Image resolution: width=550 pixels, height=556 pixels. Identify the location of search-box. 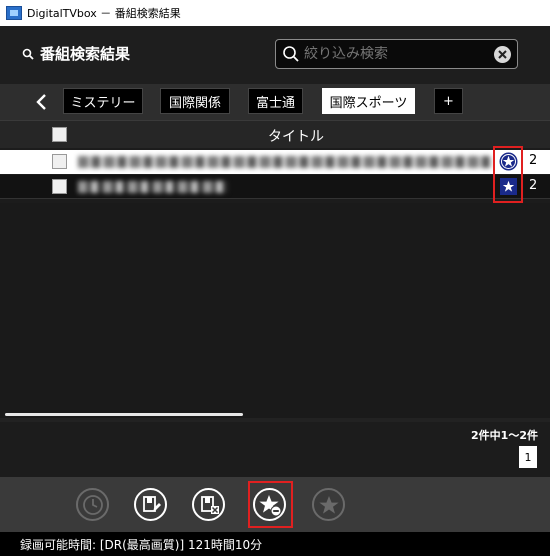
(396, 54).